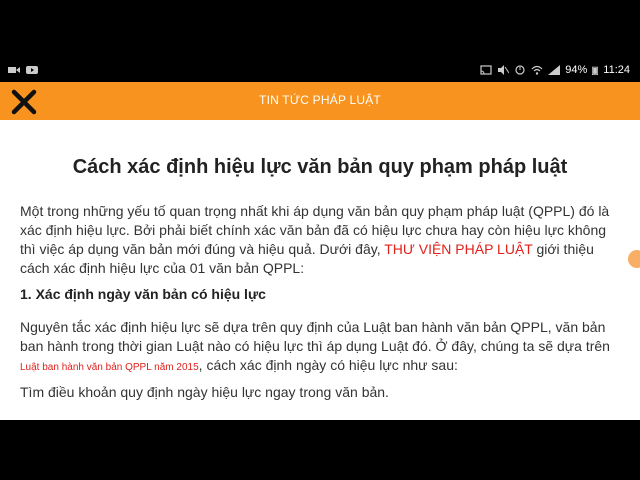 The height and width of the screenshot is (480, 640). What do you see at coordinates (320, 450) in the screenshot?
I see `bottom-black-bar` at bounding box center [320, 450].